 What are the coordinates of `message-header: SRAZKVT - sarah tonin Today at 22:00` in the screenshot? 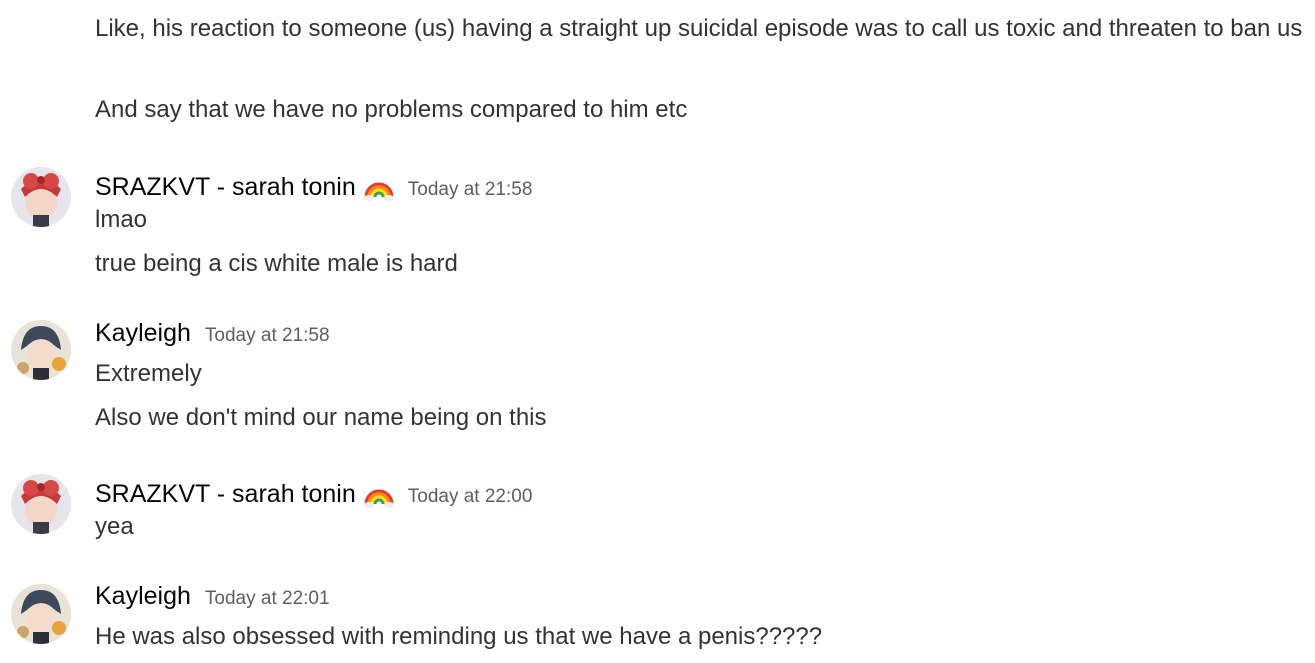 It's located at (313, 490).